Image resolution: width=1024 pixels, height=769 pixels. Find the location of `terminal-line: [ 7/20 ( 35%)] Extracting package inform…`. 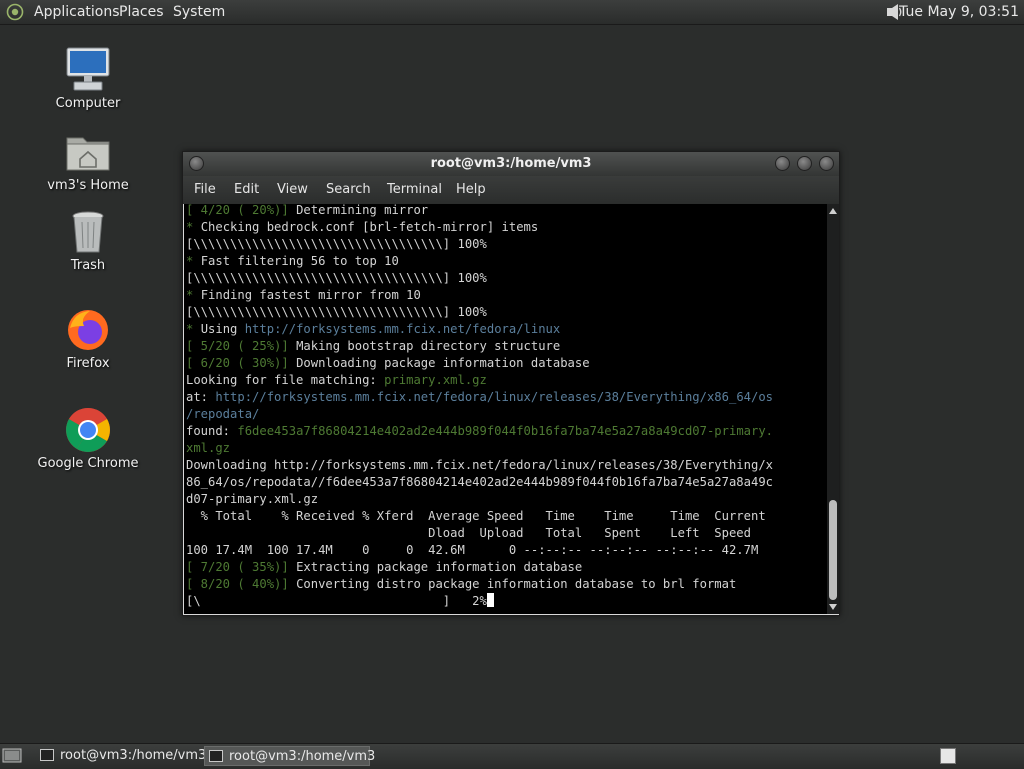

terminal-line: [ 7/20 ( 35%)] Extracting package inform… is located at coordinates (384, 567).